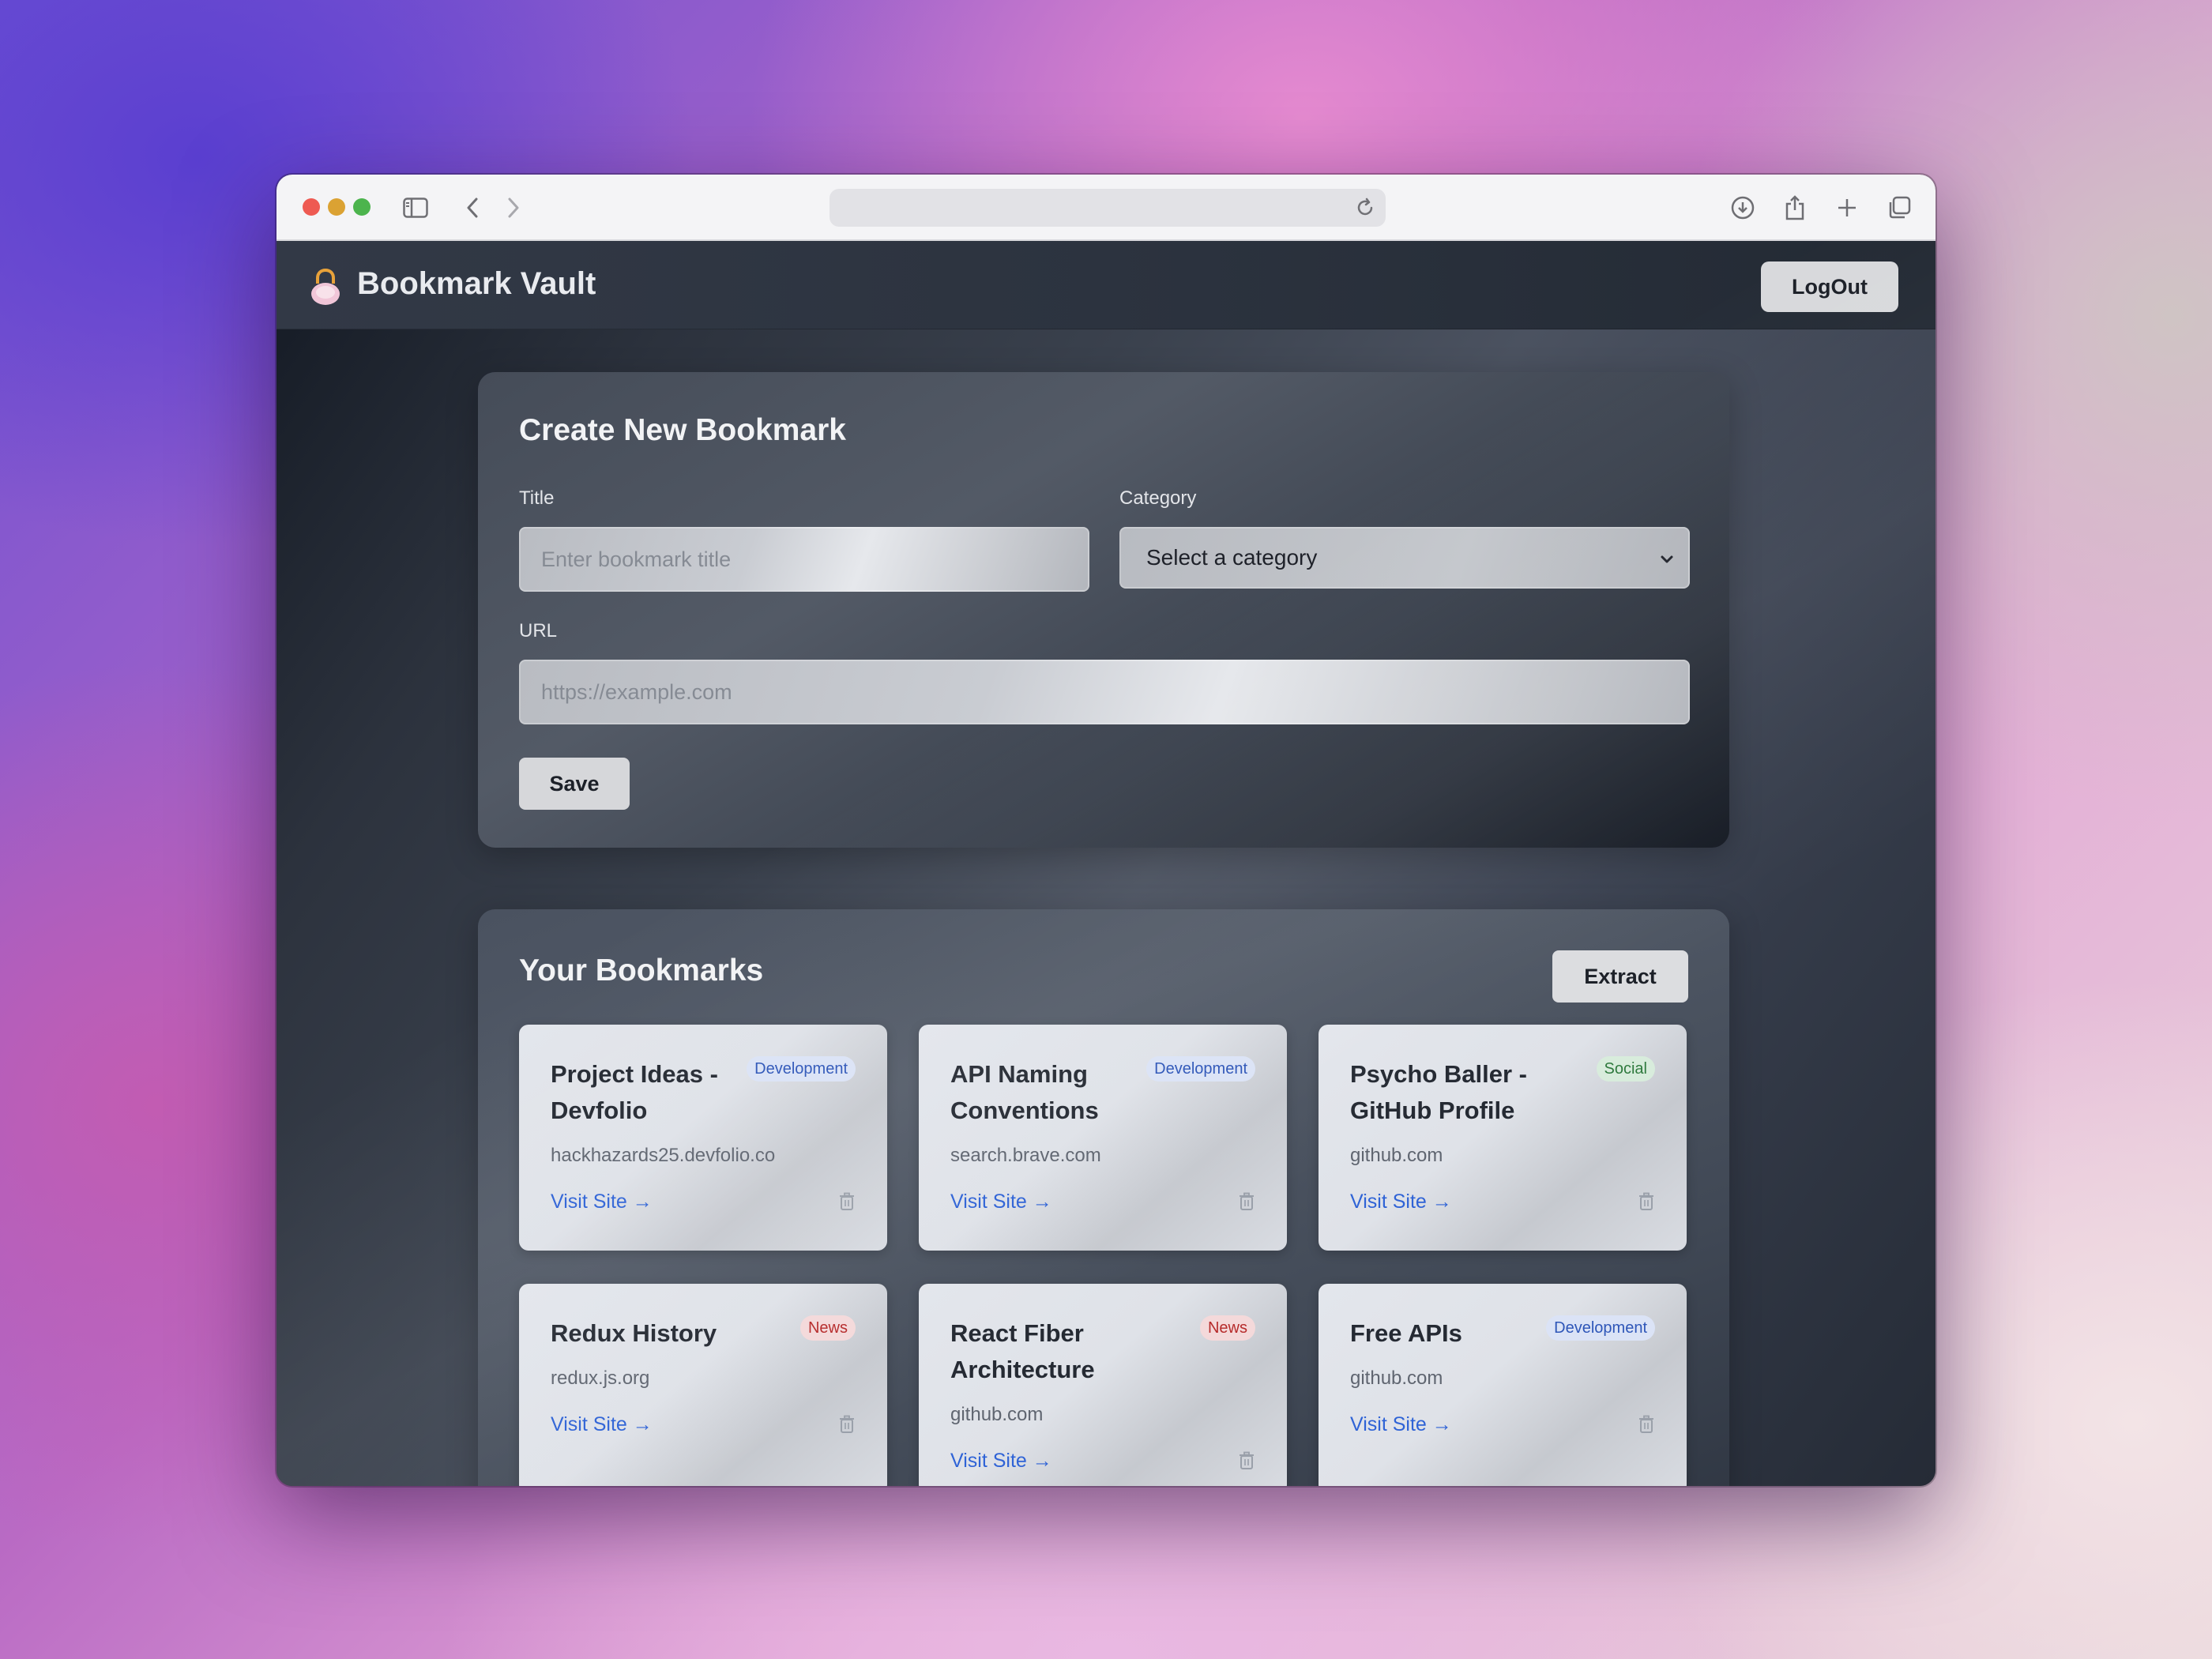  Describe the element at coordinates (325, 287) in the screenshot. I see `lock-icon` at that location.